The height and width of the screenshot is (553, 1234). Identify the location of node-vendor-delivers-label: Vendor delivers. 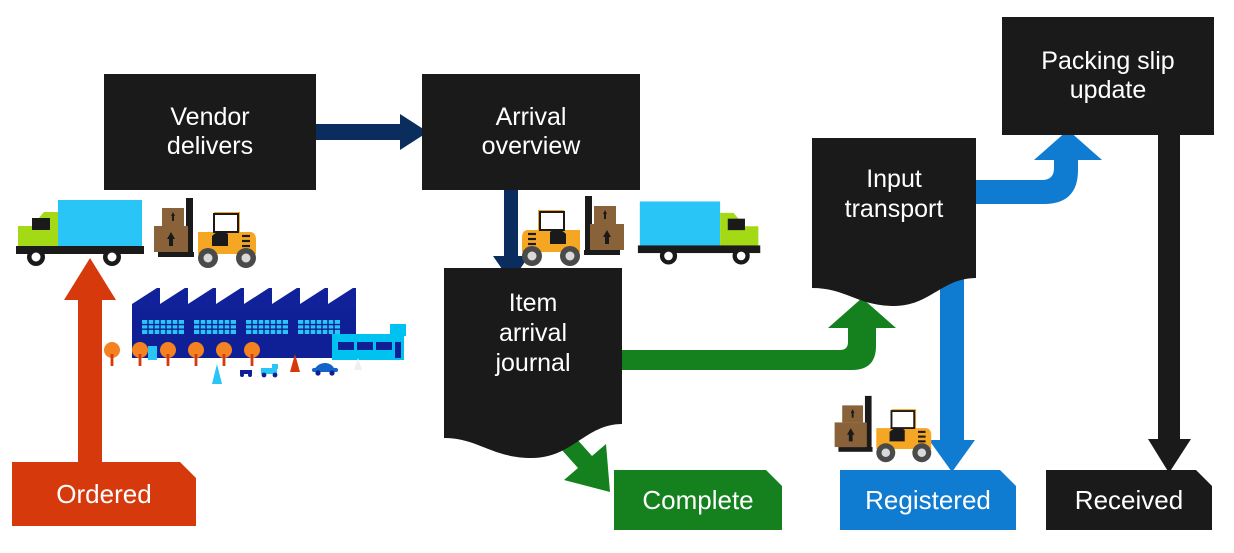
(210, 131).